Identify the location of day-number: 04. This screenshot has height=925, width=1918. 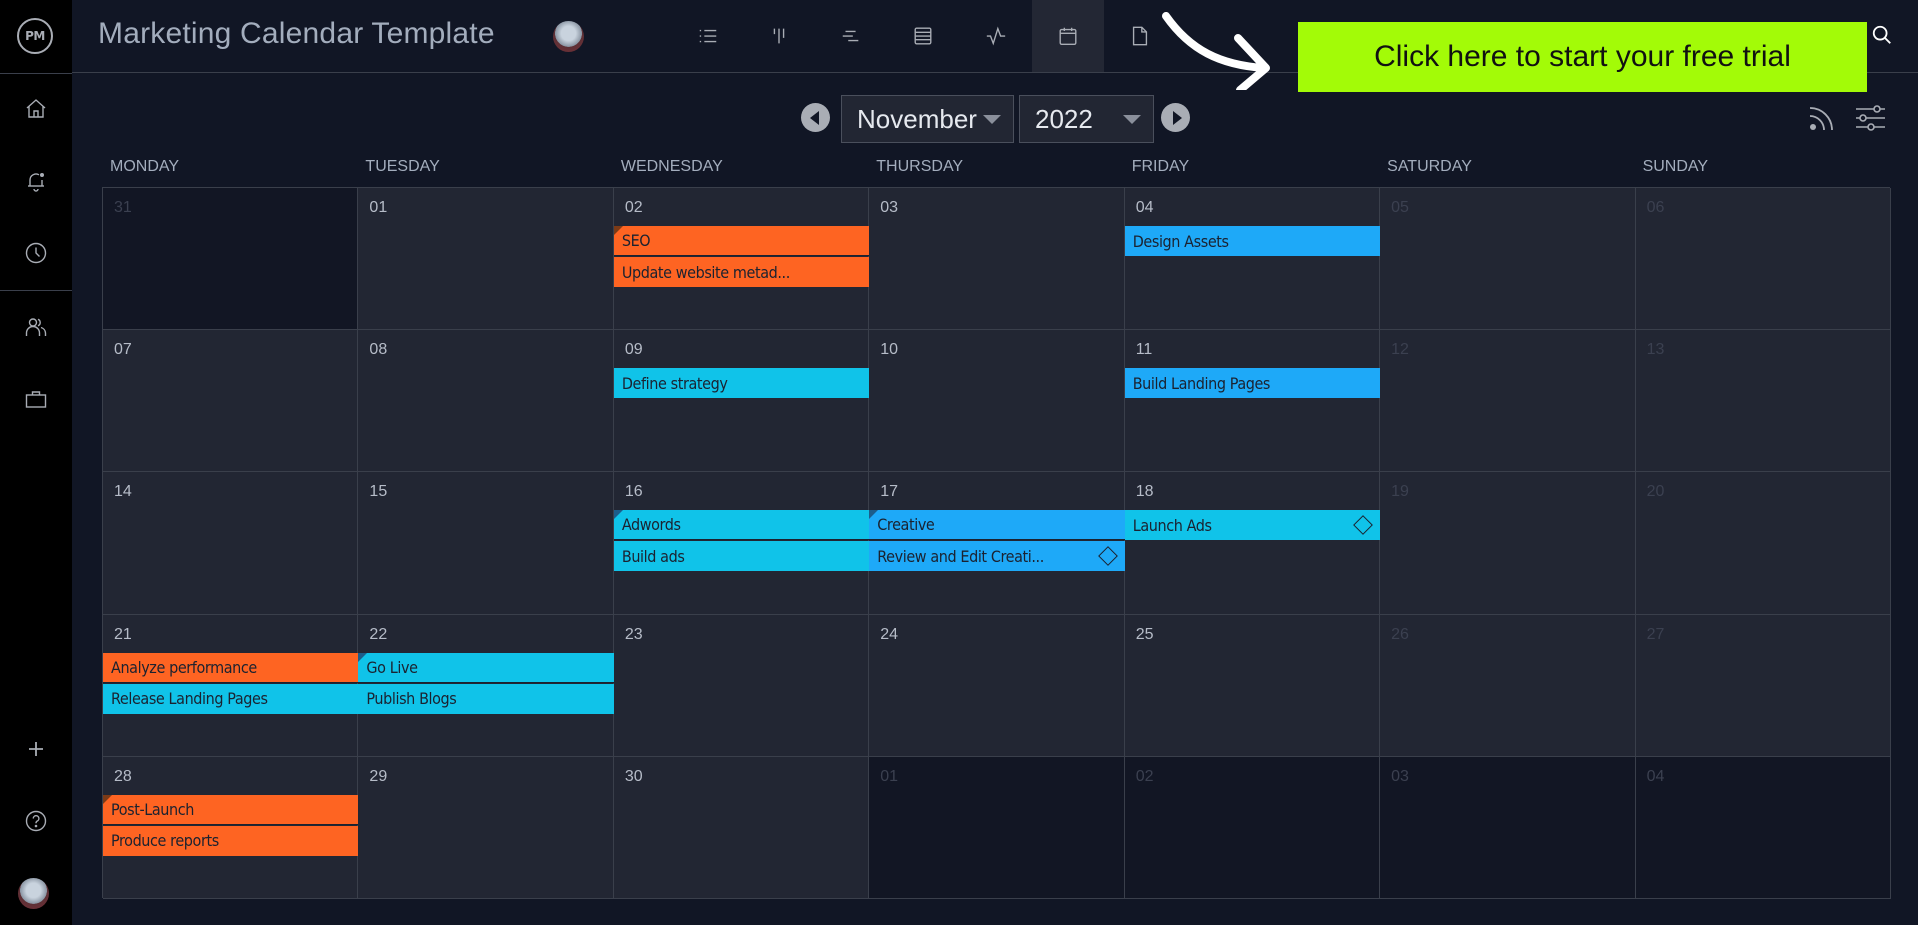
(1144, 207).